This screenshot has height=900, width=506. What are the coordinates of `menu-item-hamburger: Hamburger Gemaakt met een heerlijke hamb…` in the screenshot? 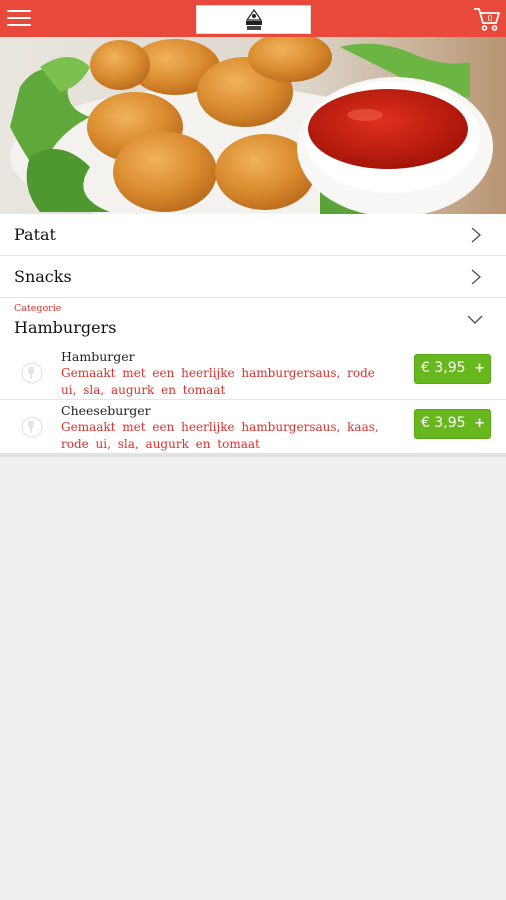 It's located at (253, 373).